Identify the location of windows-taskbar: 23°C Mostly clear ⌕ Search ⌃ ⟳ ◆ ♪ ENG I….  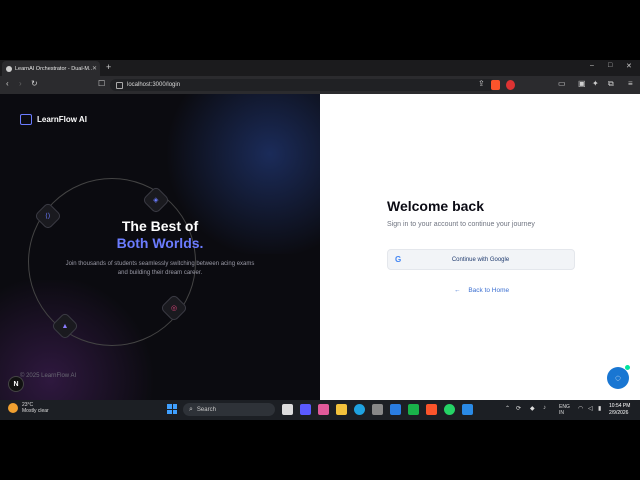
(320, 410).